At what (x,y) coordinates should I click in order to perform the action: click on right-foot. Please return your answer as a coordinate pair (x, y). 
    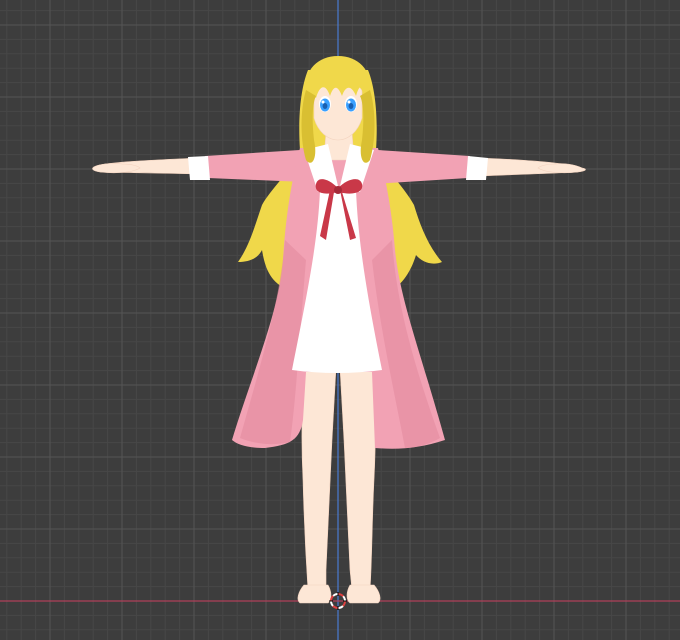
    Looking at the image, I should click on (363, 594).